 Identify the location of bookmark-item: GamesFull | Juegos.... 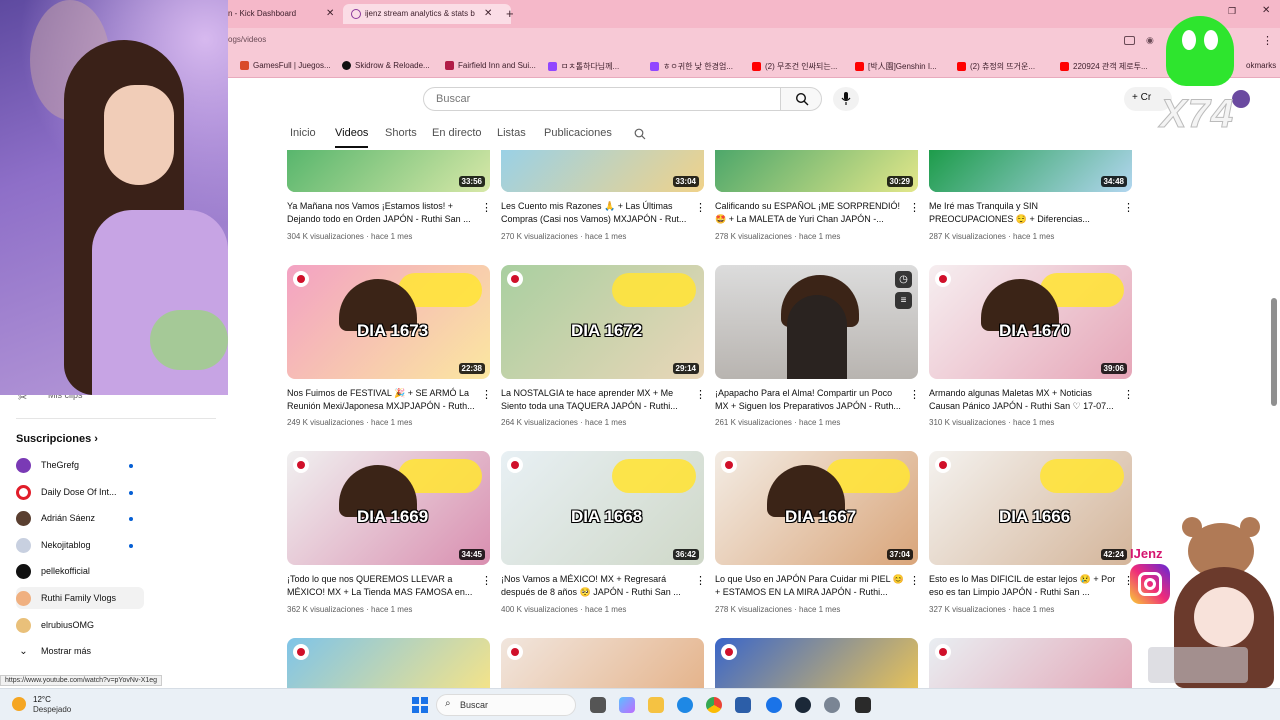
(285, 65).